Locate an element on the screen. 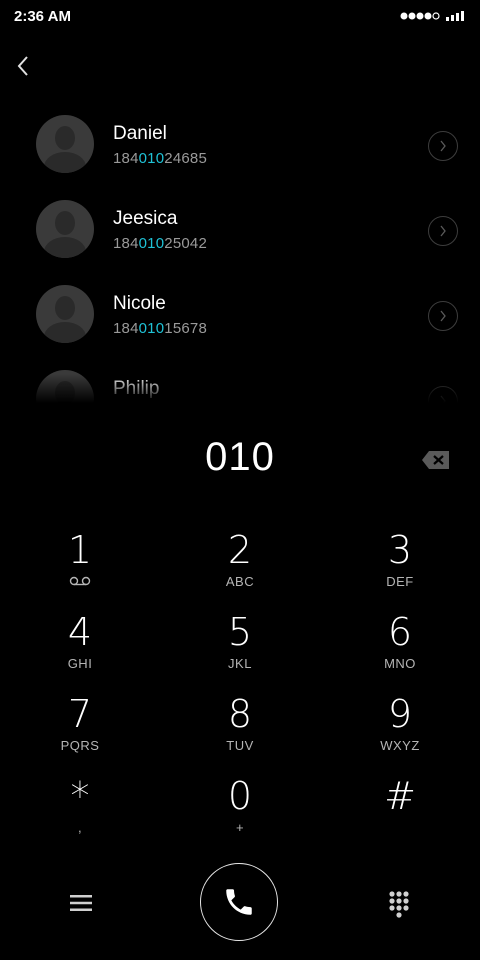  contact-number: 18401015678 is located at coordinates (160, 328).